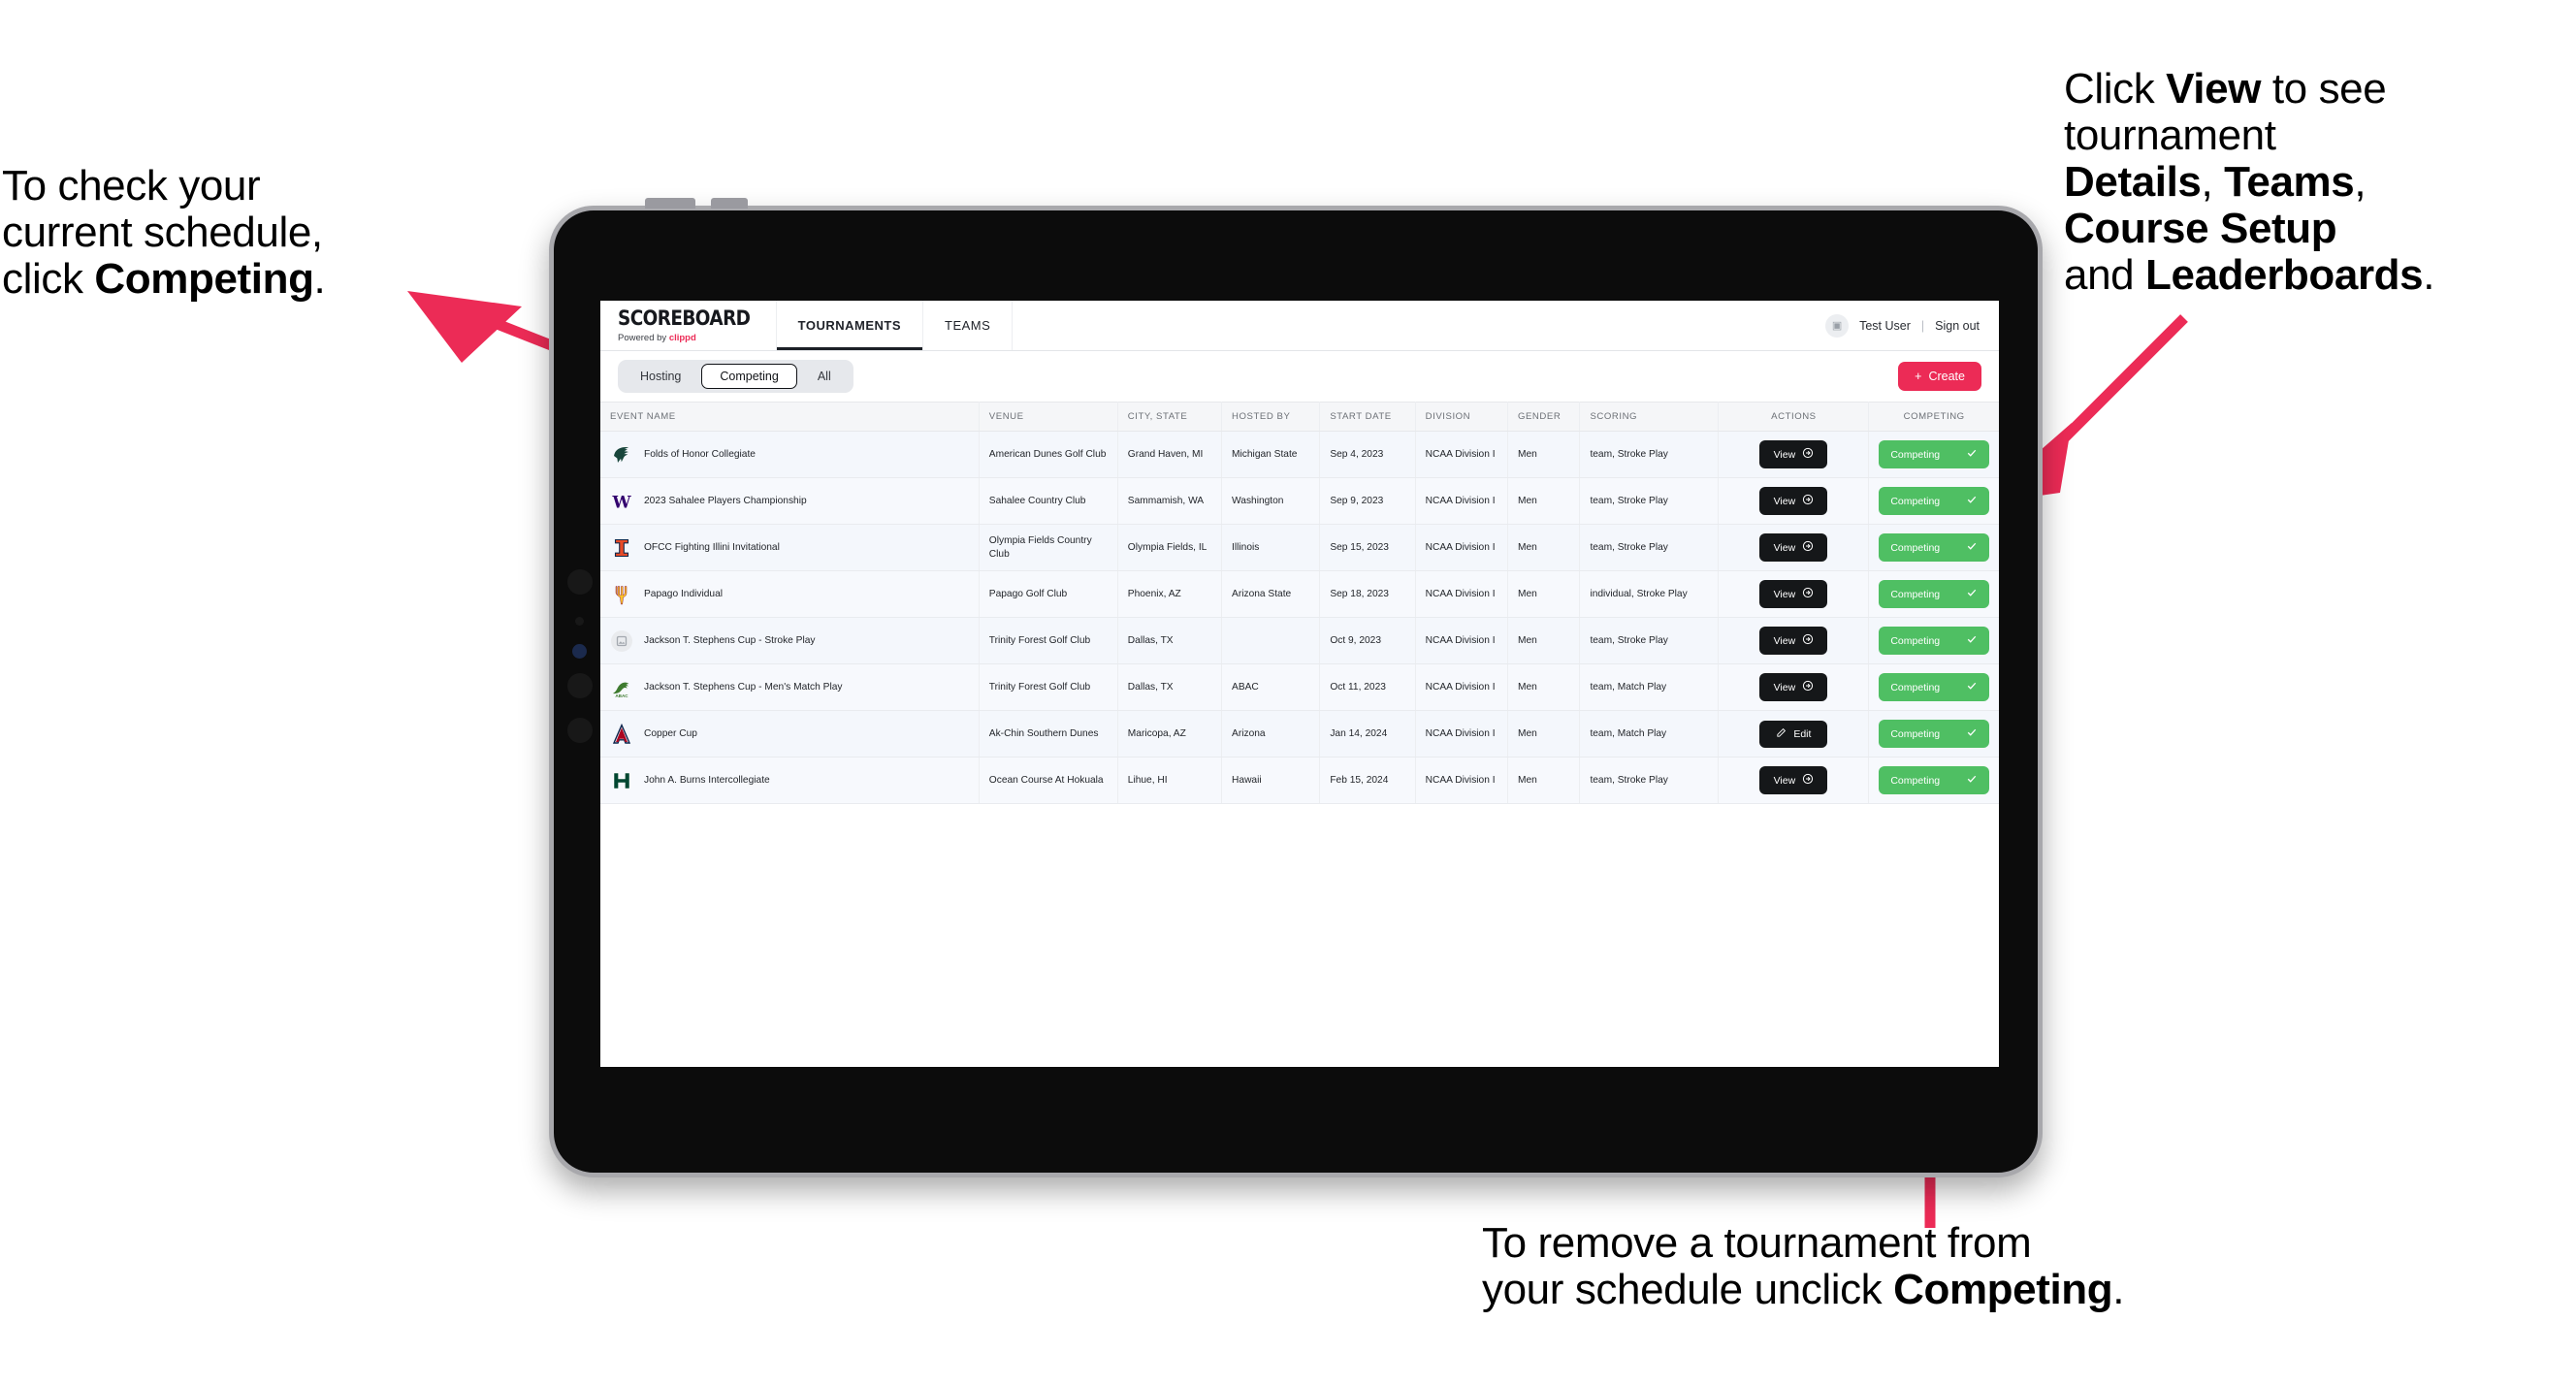 Image resolution: width=2576 pixels, height=1386 pixels. Describe the element at coordinates (790, 417) in the screenshot. I see `column-header-event-name: EVENT NAME` at that location.